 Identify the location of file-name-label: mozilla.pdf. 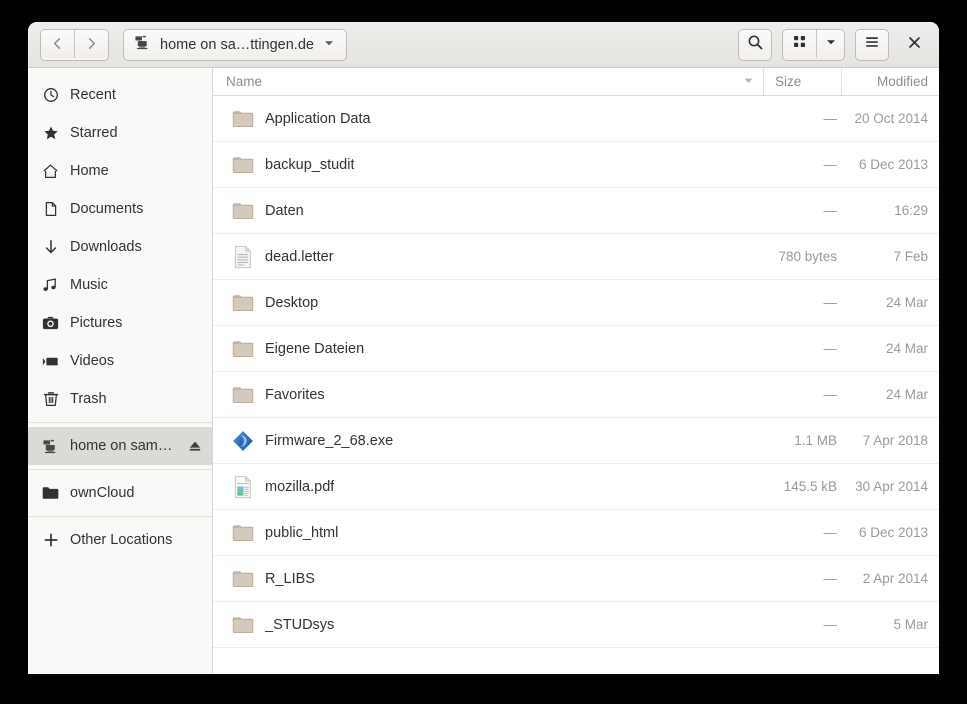
(300, 486).